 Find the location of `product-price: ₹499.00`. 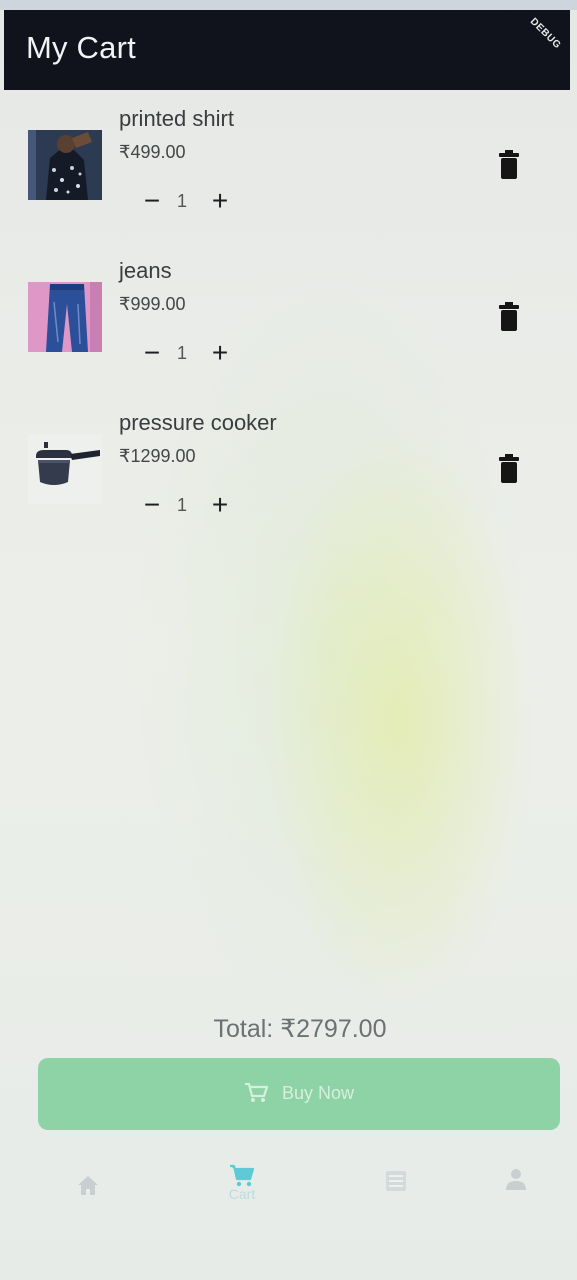

product-price: ₹499.00 is located at coordinates (152, 152).